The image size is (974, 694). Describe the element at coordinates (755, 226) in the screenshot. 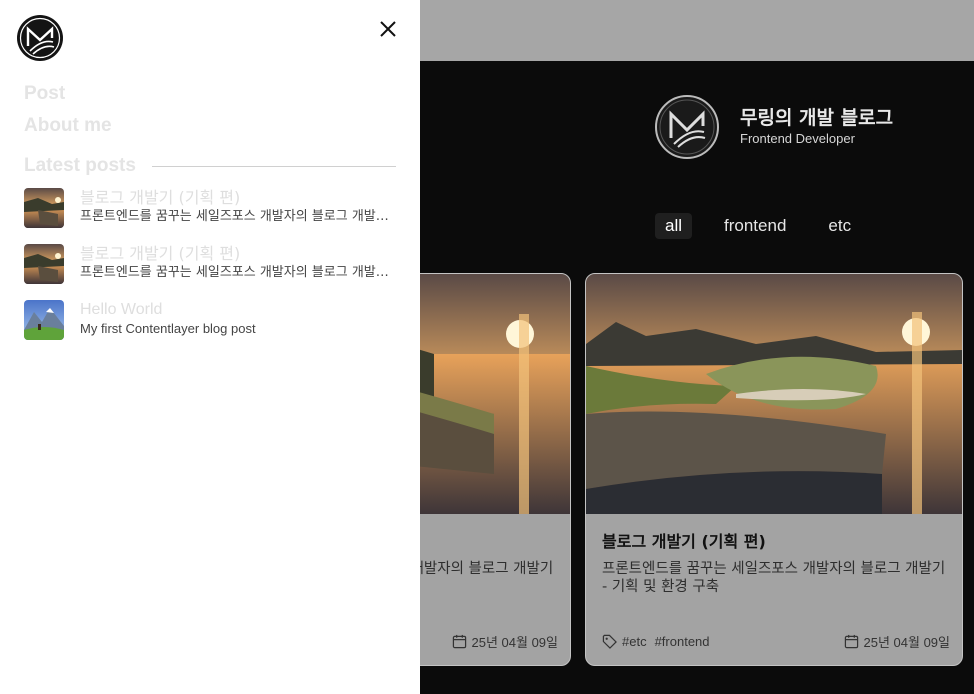

I see `tab-frontend: frontend` at that location.